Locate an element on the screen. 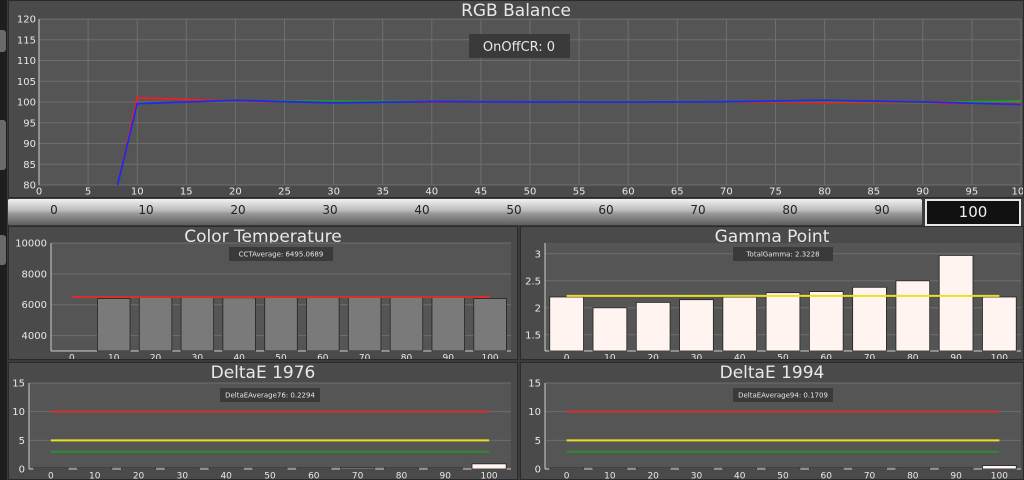 Image resolution: width=1024 pixels, height=480 pixels. annotation-label: CCTAverage: 6495.0689 is located at coordinates (281, 255).